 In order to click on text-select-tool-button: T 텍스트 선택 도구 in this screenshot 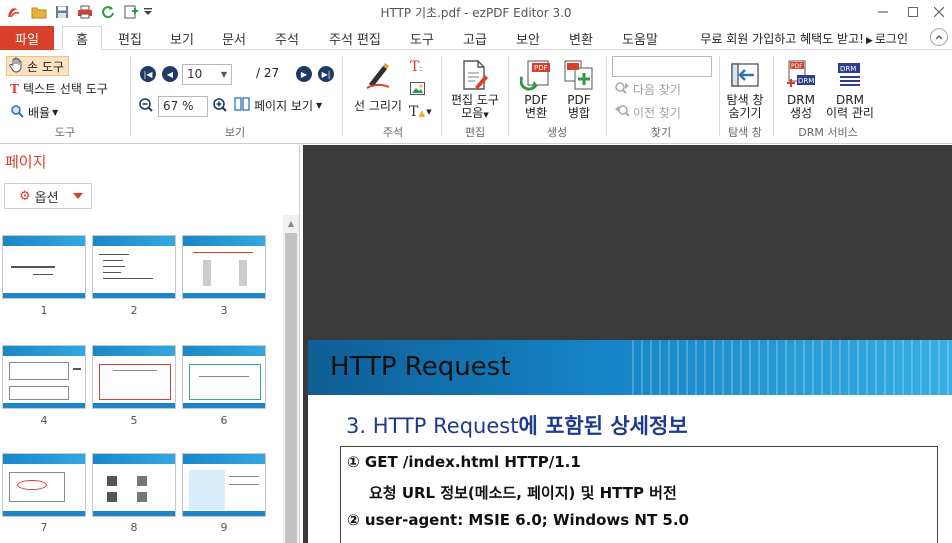, I will do `click(59, 88)`.